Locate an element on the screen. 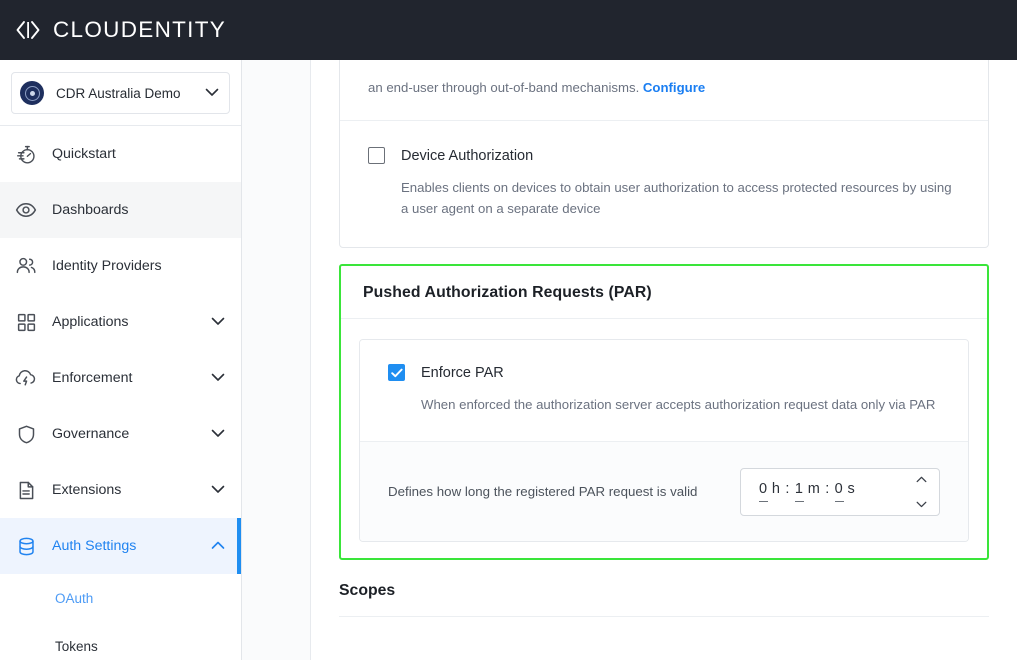 This screenshot has height=660, width=1017. sidebar-item-enforcement: Enforcement is located at coordinates (120, 378).